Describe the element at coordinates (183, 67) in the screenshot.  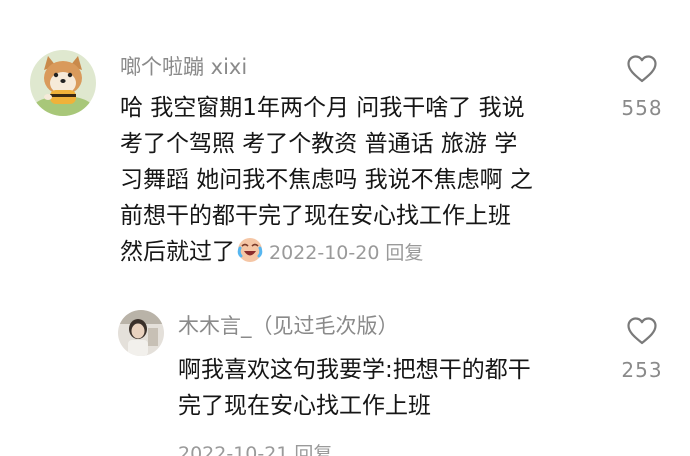
I see `comment-username: 啷个啦蹦 xixi` at that location.